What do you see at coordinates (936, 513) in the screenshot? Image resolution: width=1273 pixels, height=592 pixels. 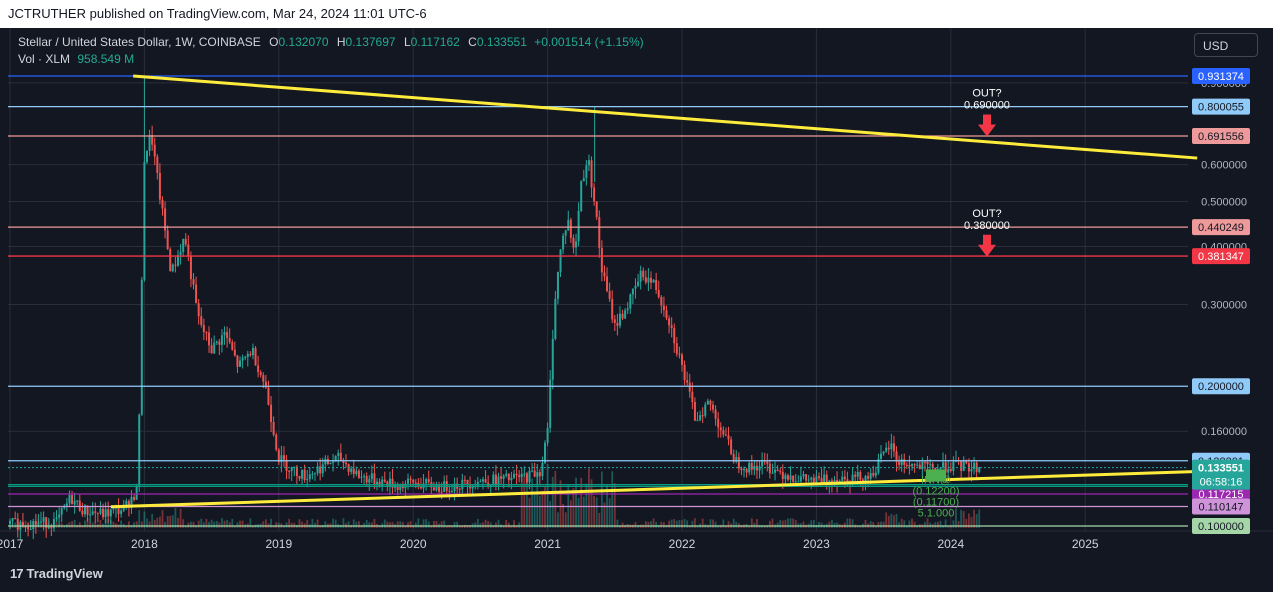 I see `entry-label: 5.1.000` at bounding box center [936, 513].